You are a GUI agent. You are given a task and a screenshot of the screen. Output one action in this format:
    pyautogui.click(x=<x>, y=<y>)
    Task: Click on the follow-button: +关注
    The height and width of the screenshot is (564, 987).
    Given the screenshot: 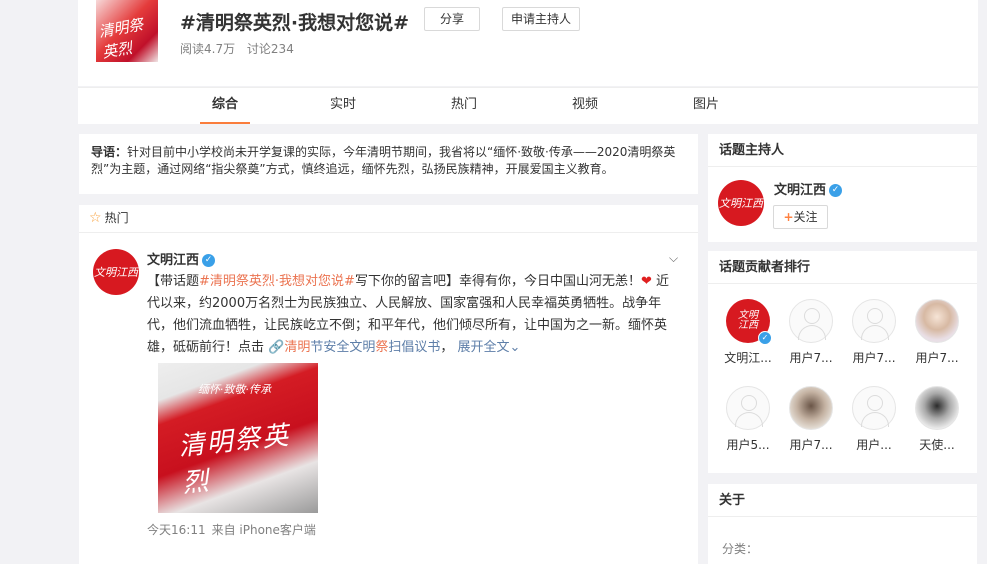 What is the action you would take?
    pyautogui.click(x=800, y=217)
    